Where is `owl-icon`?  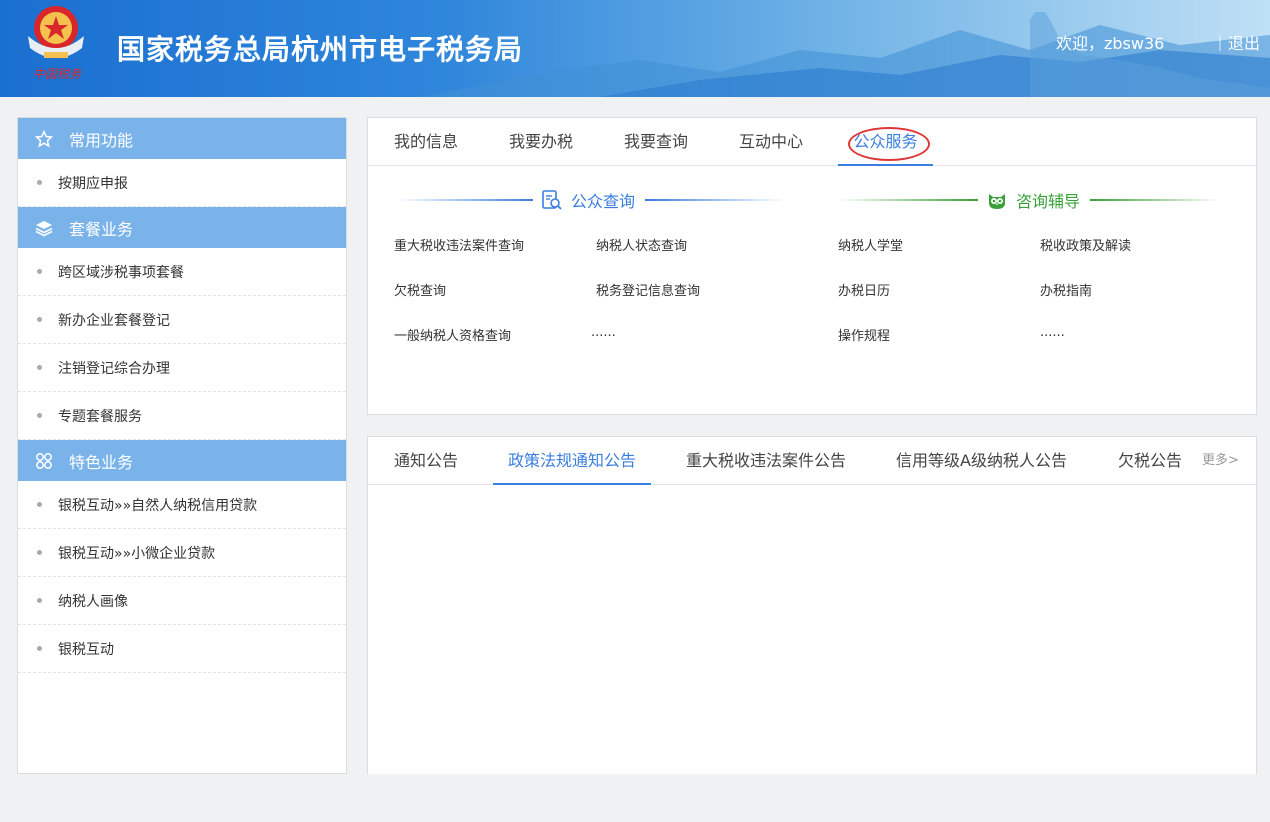 owl-icon is located at coordinates (997, 200).